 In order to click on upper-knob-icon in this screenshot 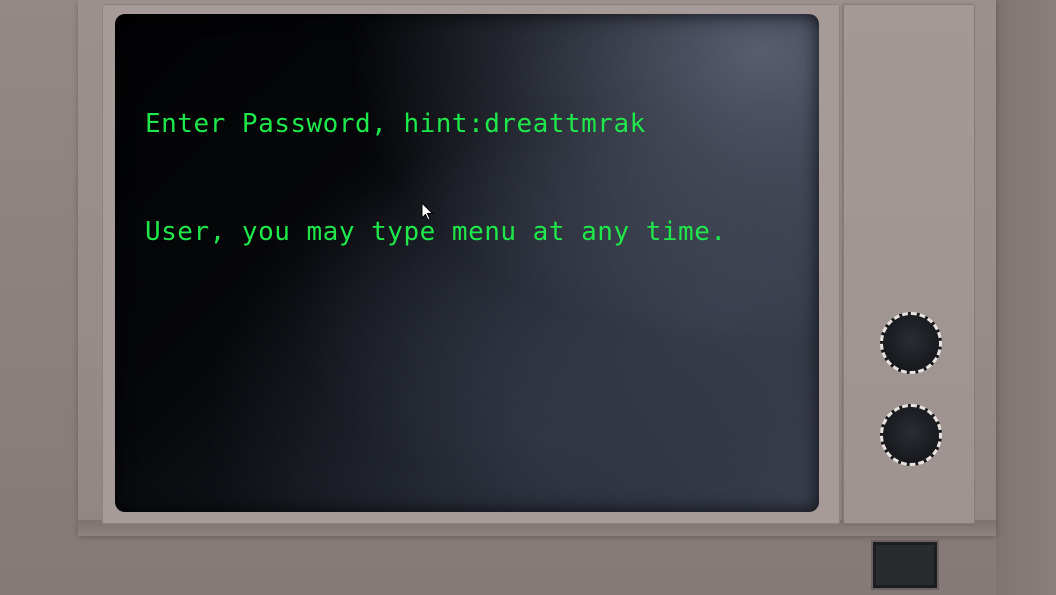, I will do `click(911, 343)`.